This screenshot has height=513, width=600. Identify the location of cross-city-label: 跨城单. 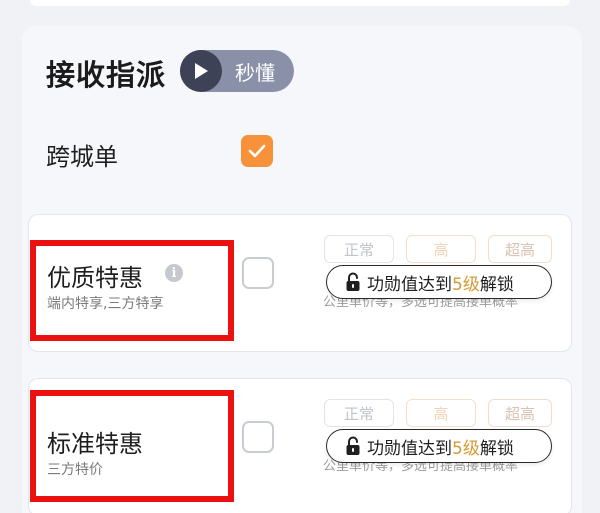
(82, 157).